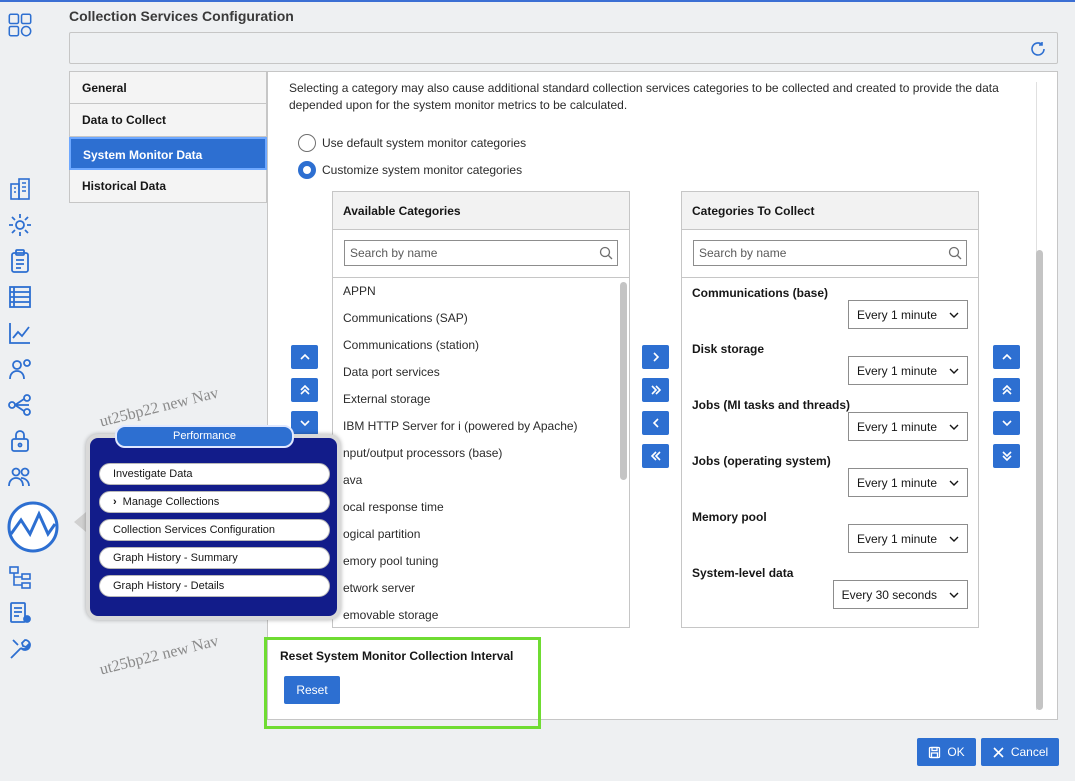  I want to click on list-item: emory pool tuning, so click(481, 561).